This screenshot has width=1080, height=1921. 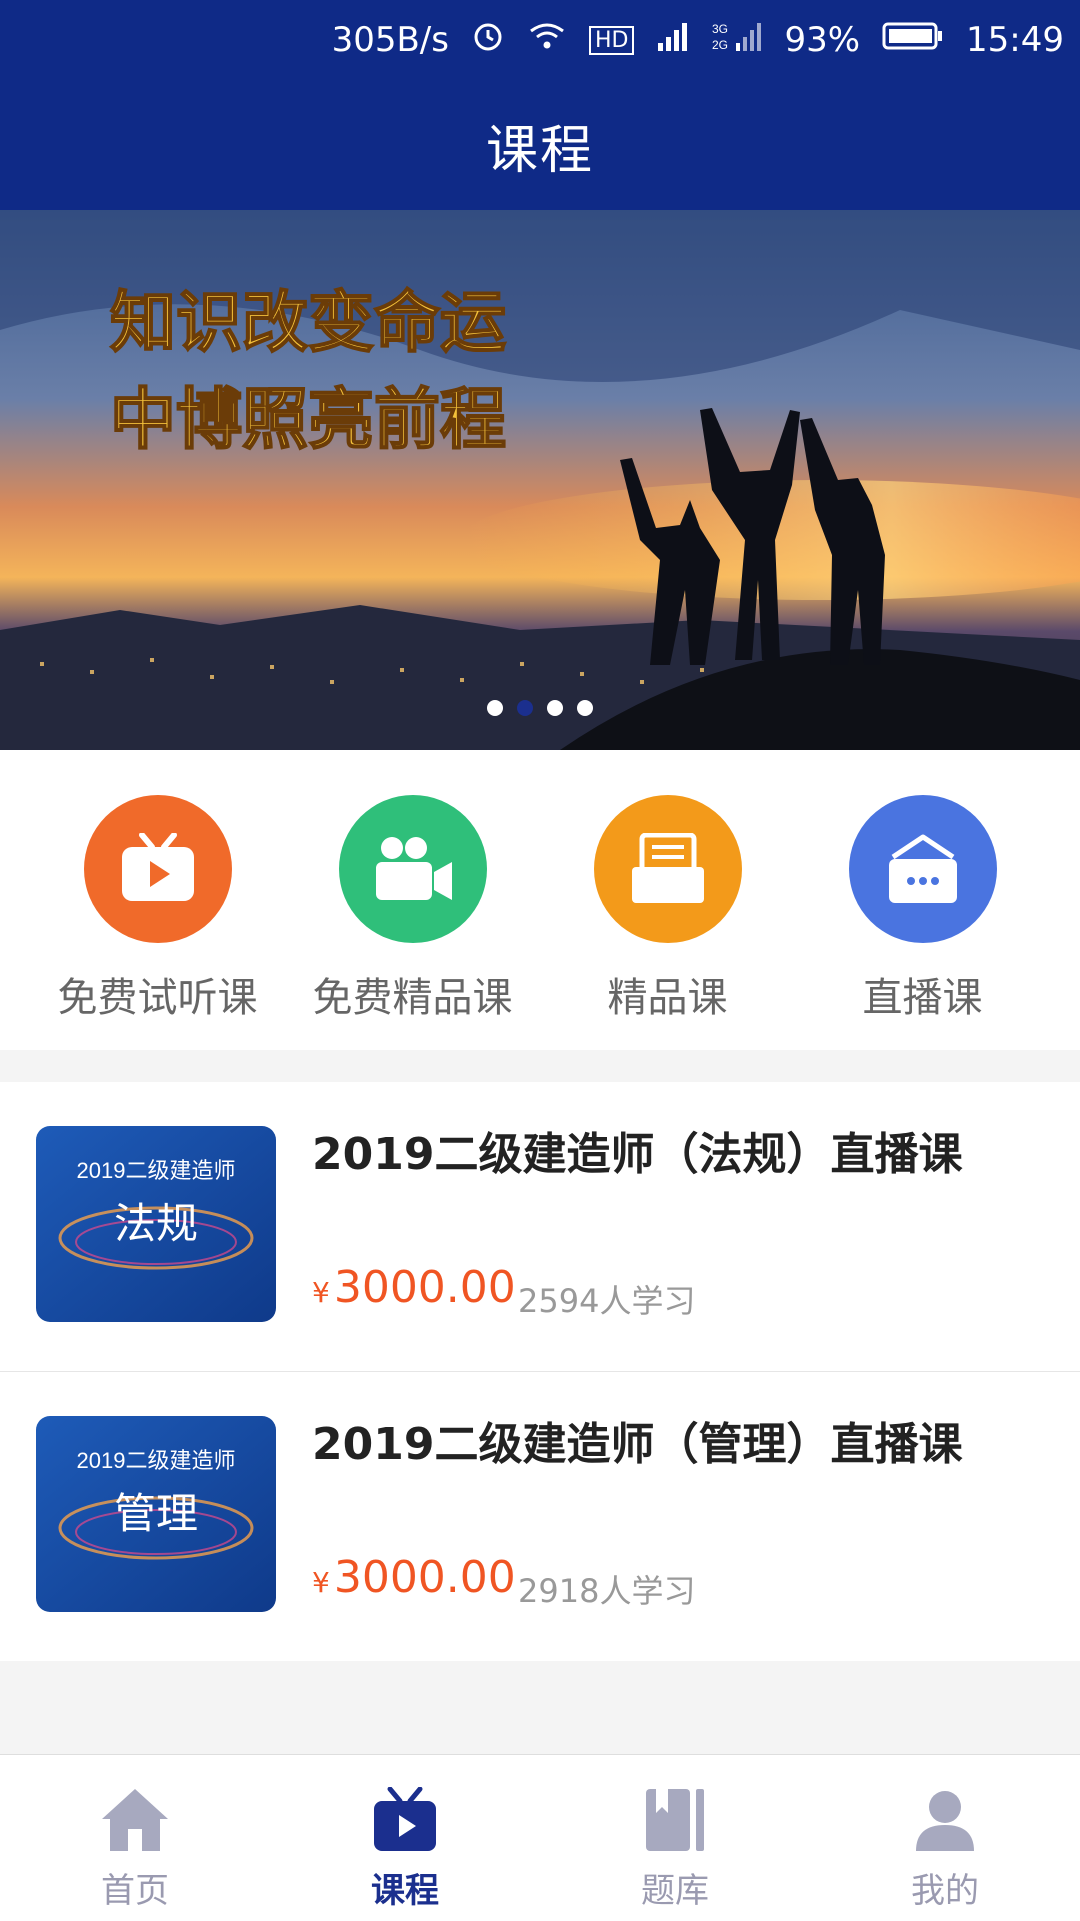 I want to click on tab-label: 首页, so click(x=135, y=1891).